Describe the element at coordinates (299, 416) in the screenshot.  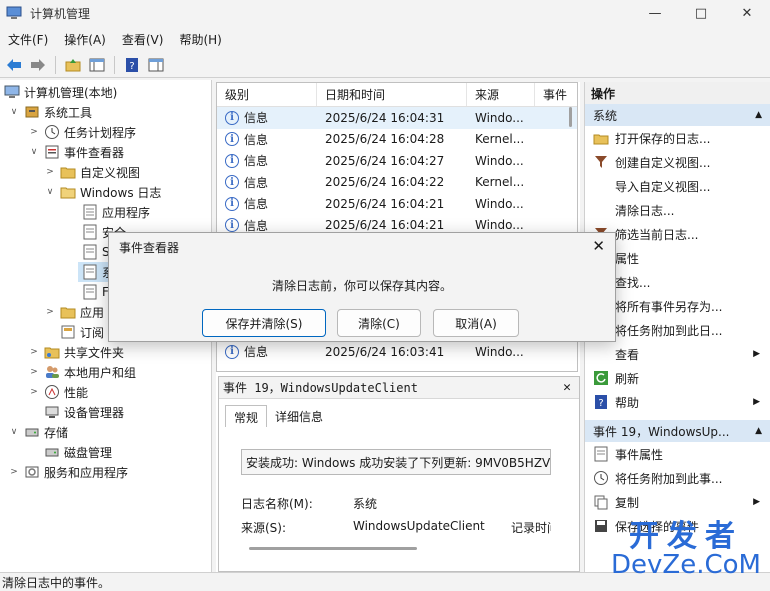
I see `tab-details: 详细信息` at that location.